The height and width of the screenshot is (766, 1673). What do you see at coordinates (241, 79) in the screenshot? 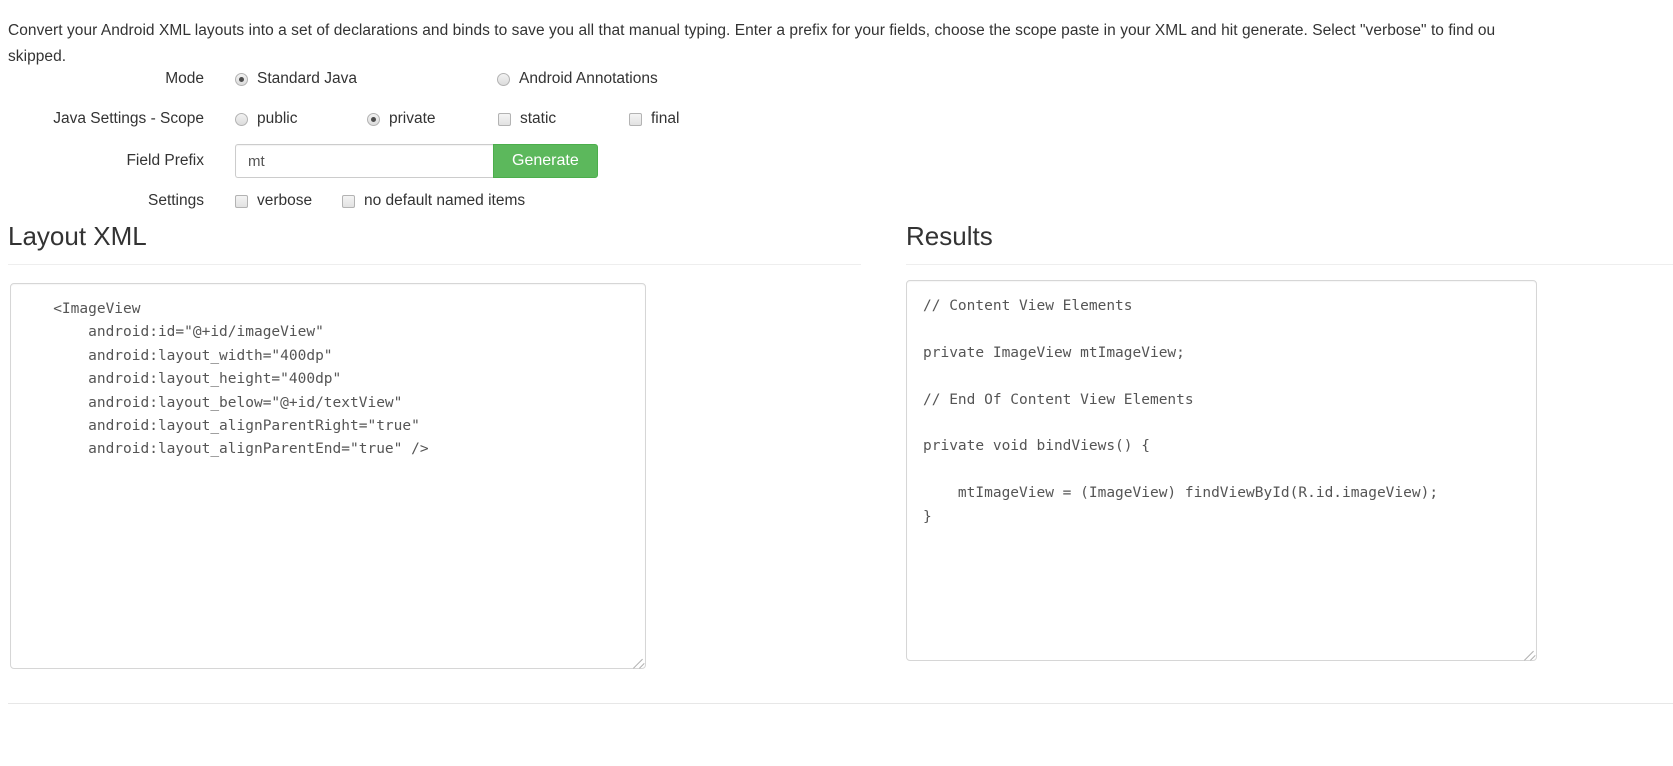
I see `radio-standard-java-icon` at bounding box center [241, 79].